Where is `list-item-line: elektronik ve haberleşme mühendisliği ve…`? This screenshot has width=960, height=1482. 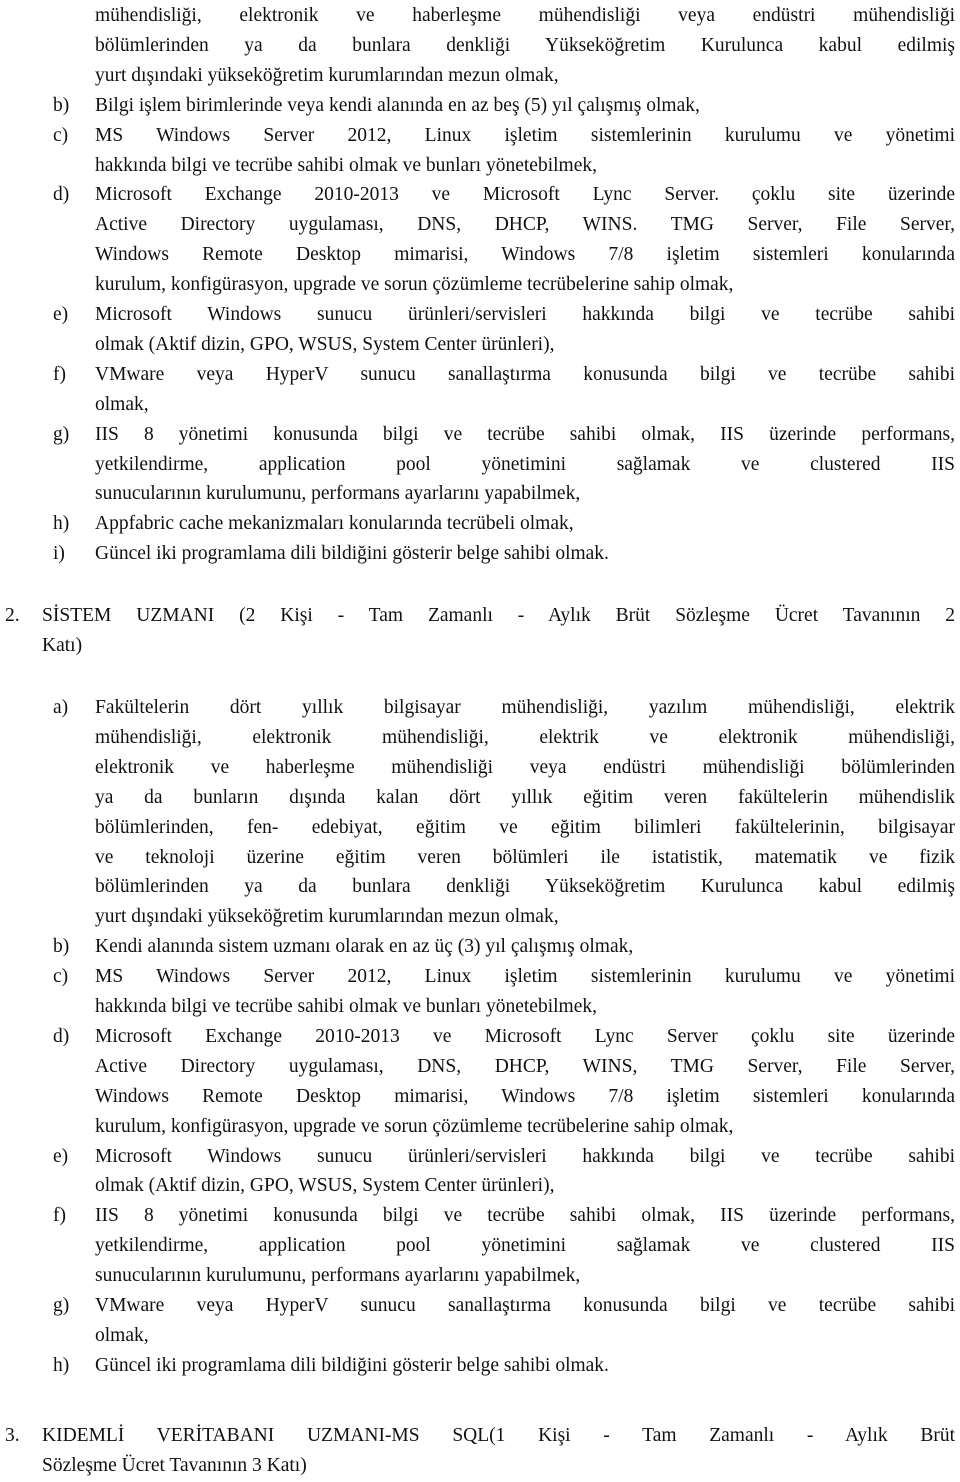 list-item-line: elektronik ve haberleşme mühendisliği ve… is located at coordinates (525, 767).